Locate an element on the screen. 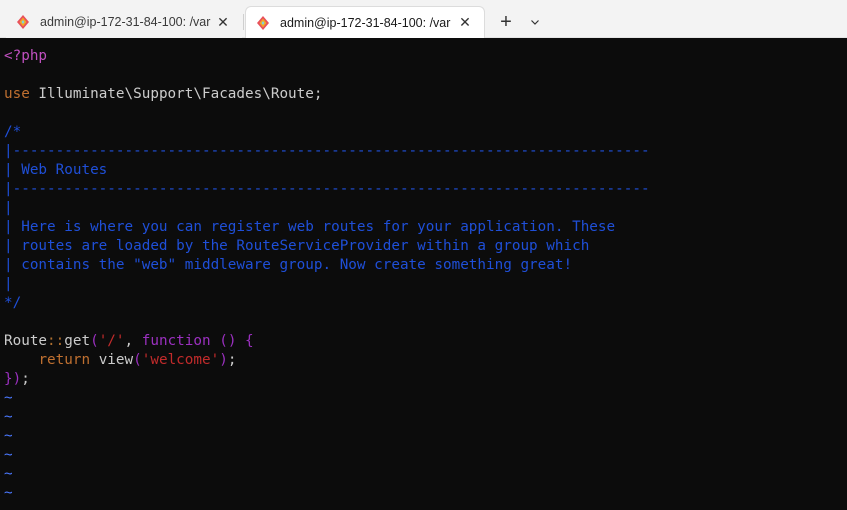 The width and height of the screenshot is (847, 510). comma: , is located at coordinates (133, 341).